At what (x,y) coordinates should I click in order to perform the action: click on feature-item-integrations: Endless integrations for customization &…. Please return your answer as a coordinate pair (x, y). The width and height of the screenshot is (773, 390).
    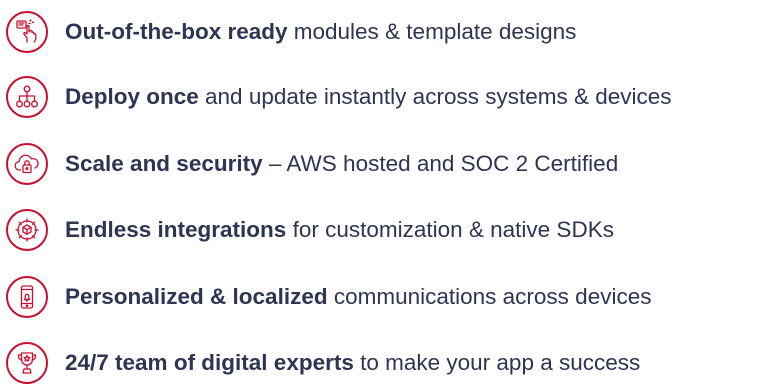
    Looking at the image, I should click on (310, 230).